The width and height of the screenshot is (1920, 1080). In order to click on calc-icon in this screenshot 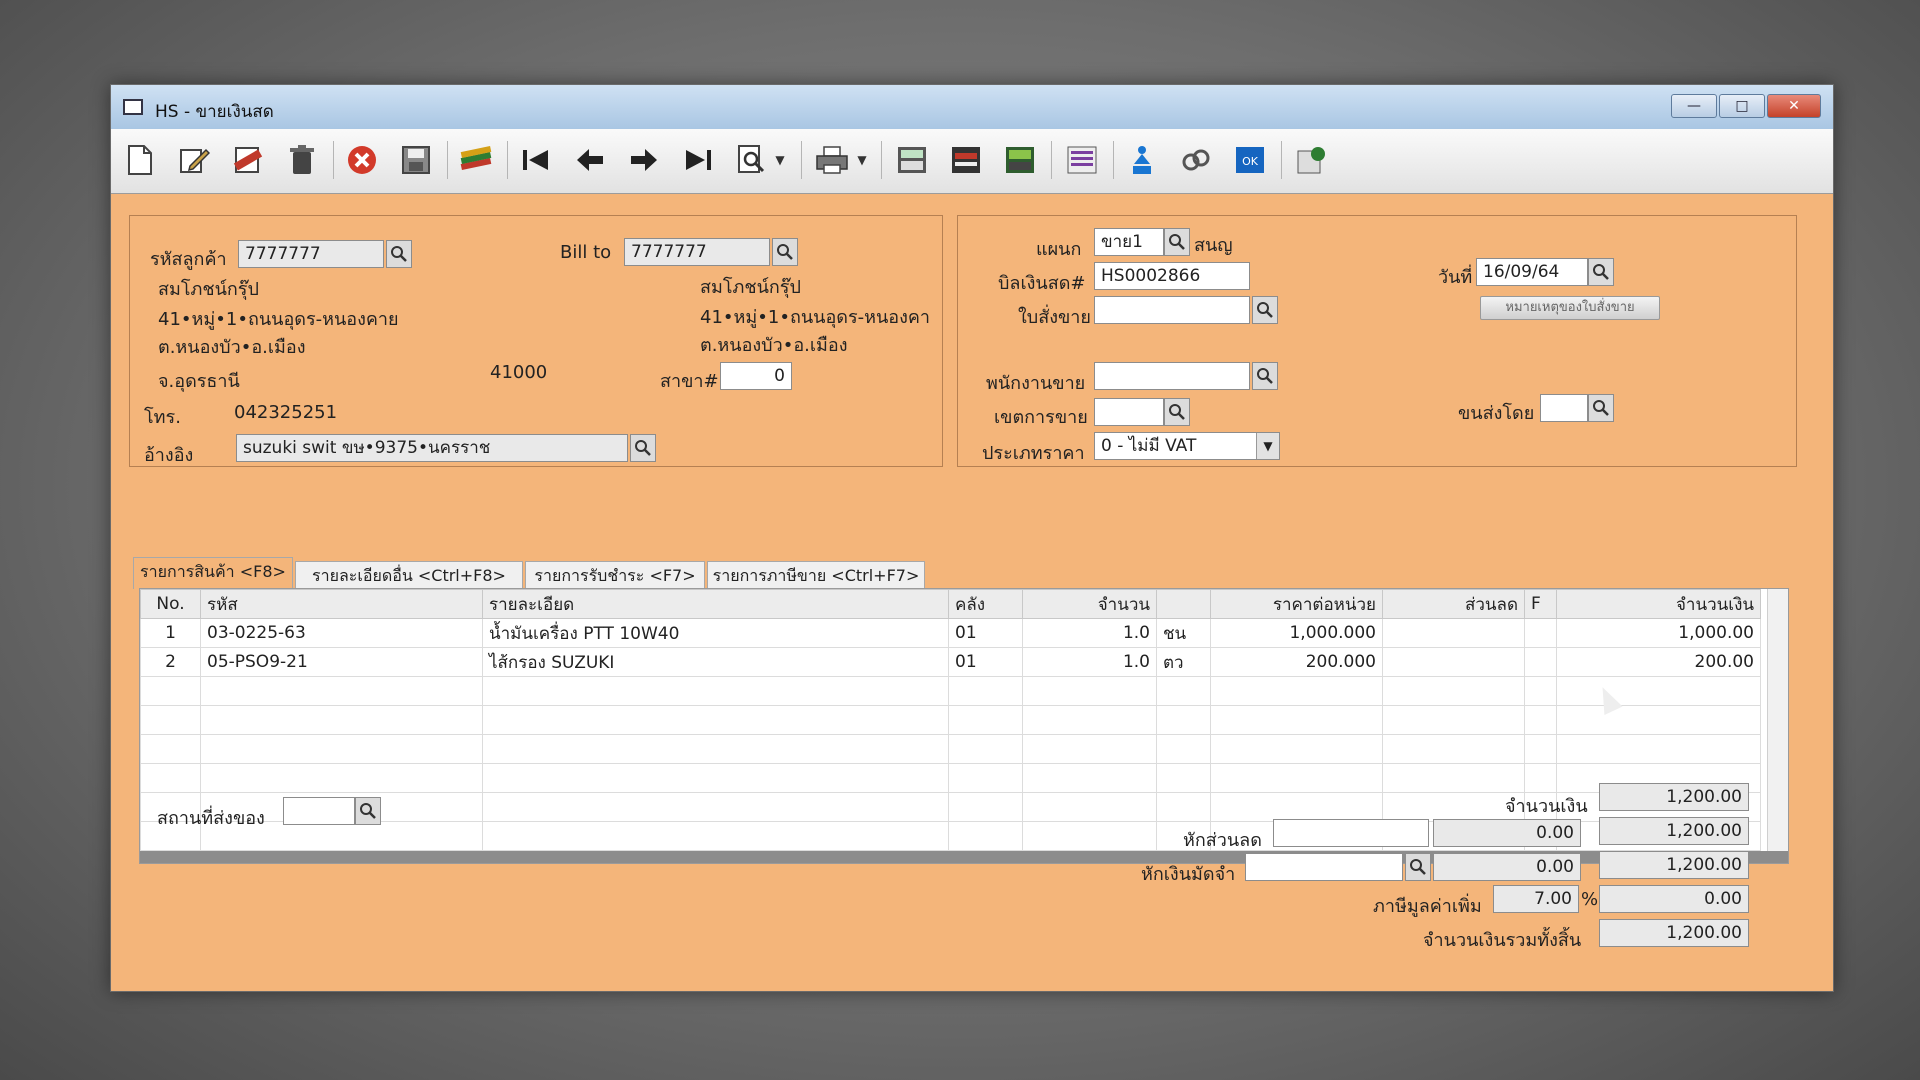, I will do `click(912, 160)`.